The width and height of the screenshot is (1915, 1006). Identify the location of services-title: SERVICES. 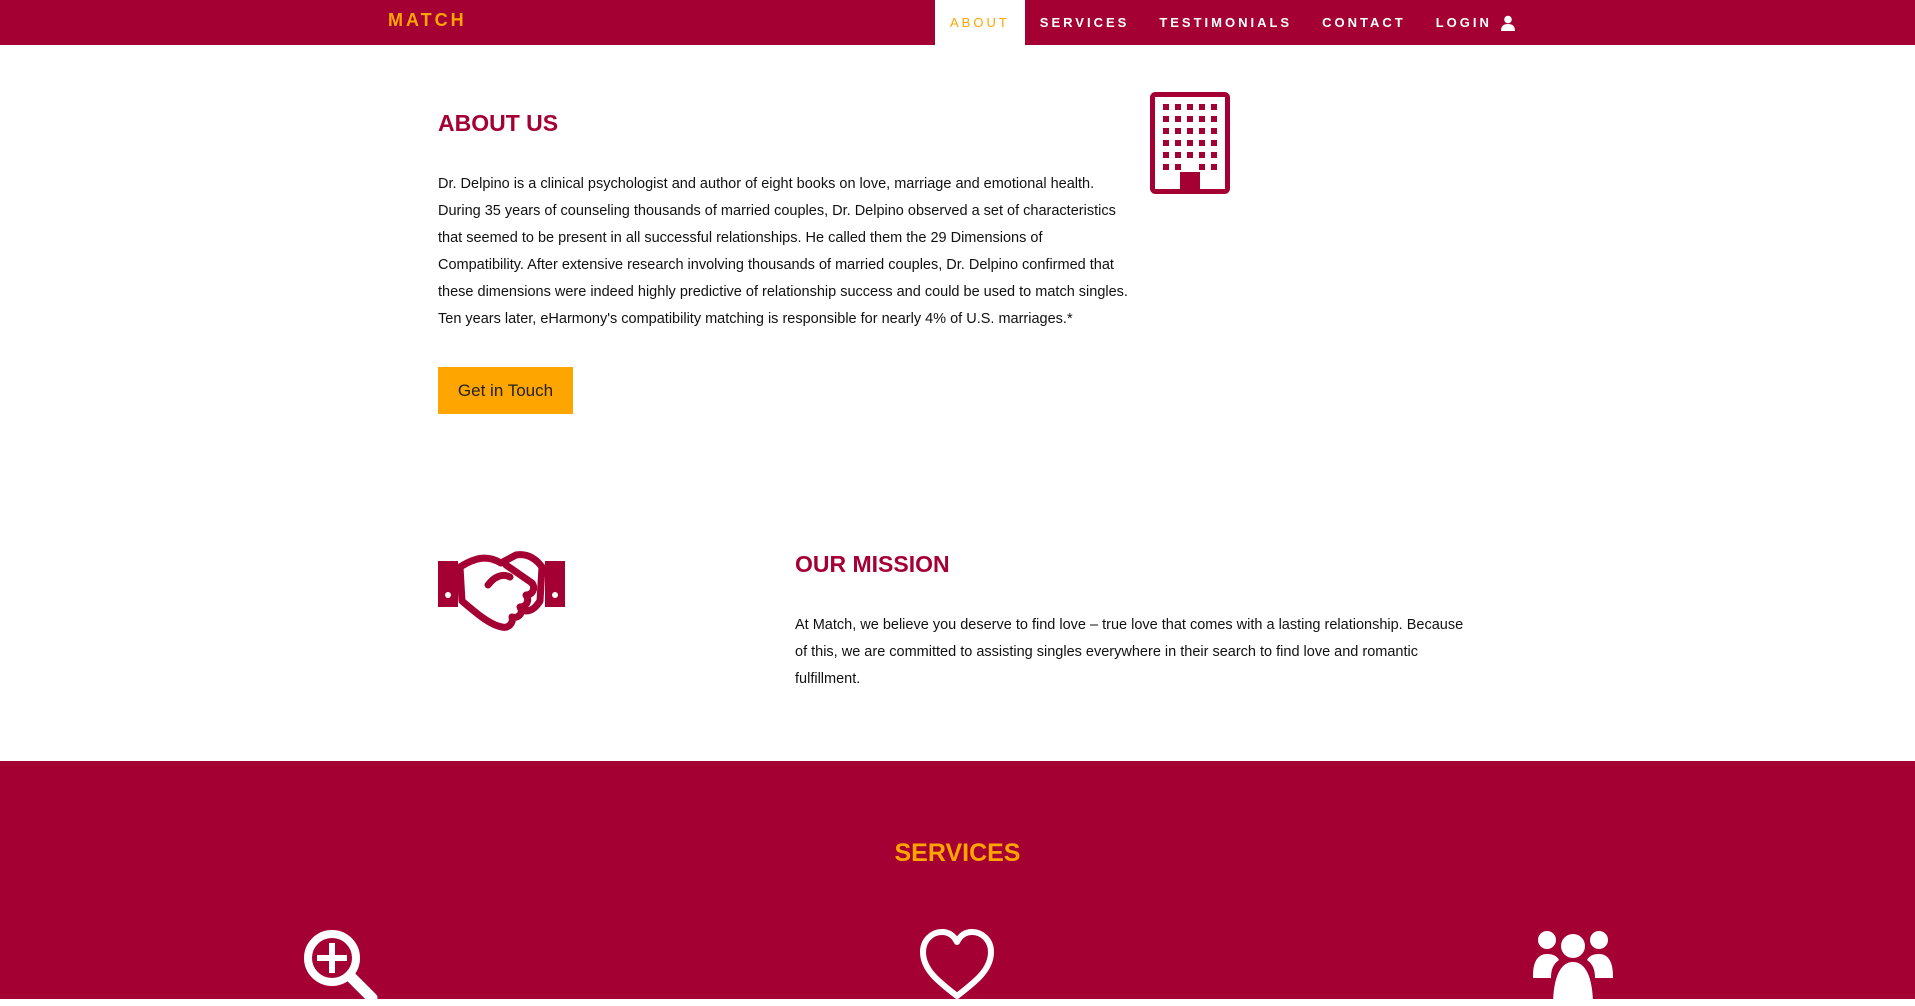
(957, 853).